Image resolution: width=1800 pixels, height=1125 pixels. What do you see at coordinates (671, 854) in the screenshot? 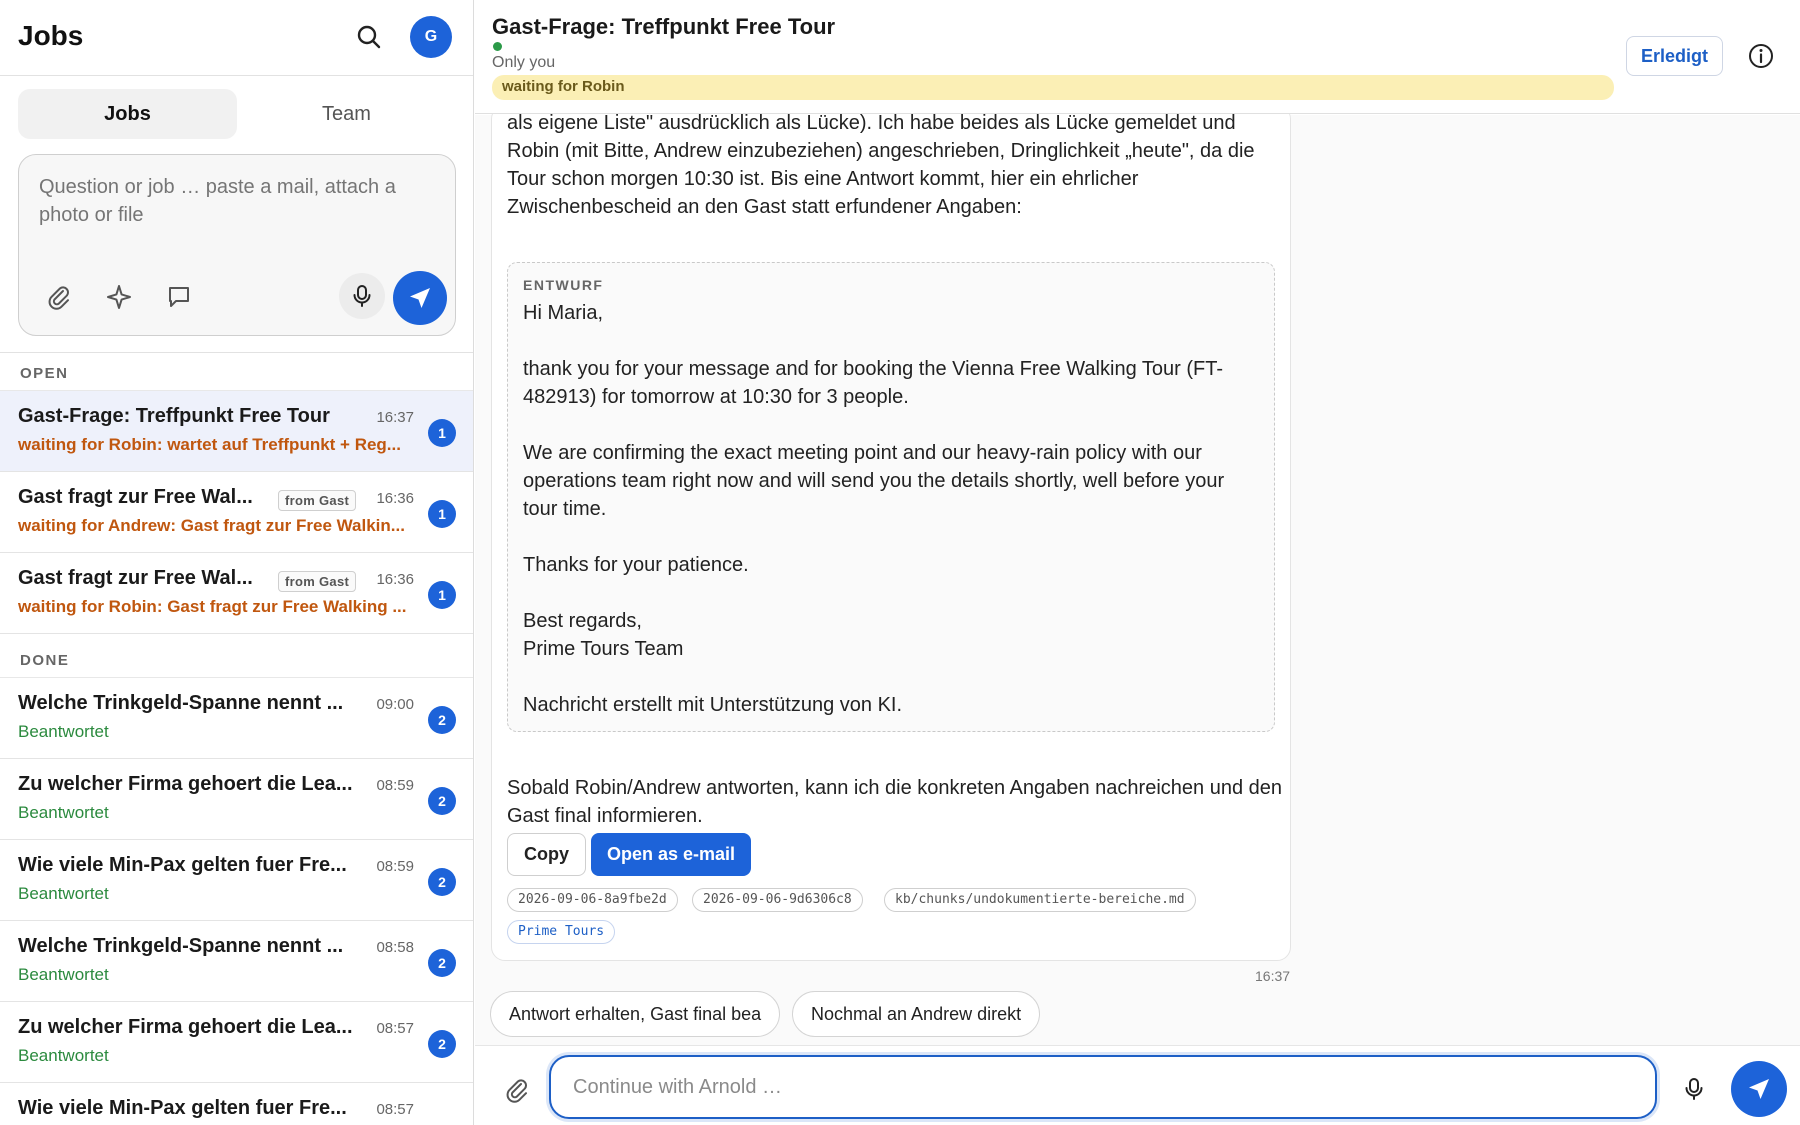
I see `open-email-button: Open as e-mail` at bounding box center [671, 854].